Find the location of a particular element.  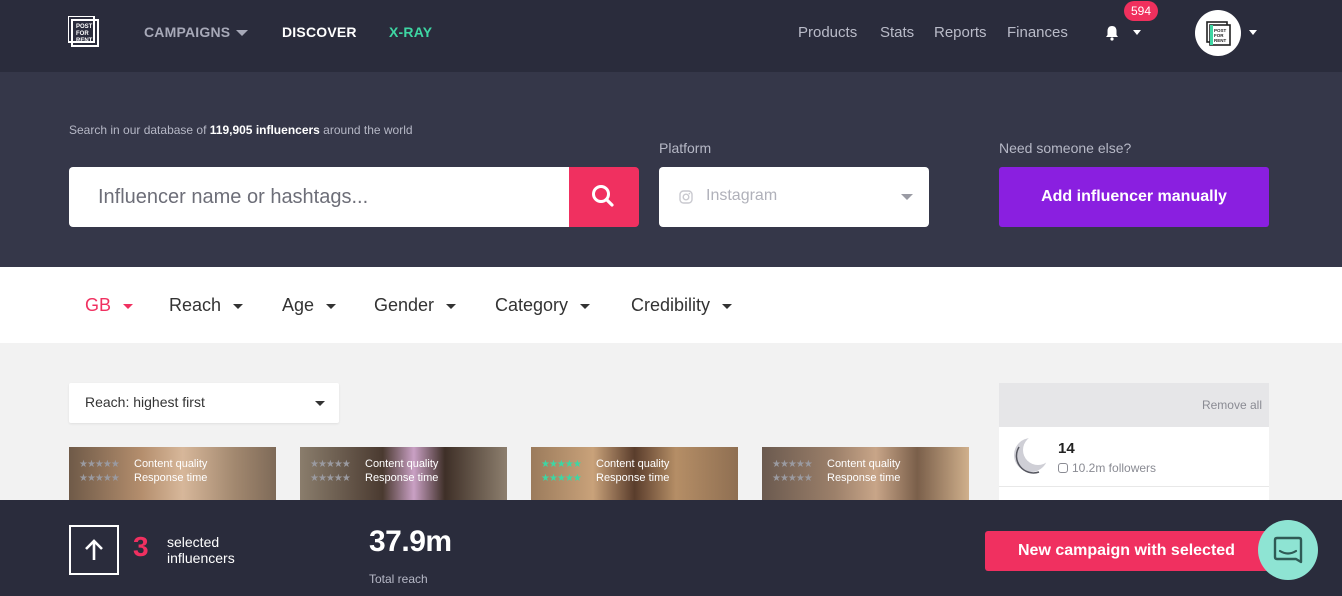

chat-bubble-icon is located at coordinates (1288, 550).